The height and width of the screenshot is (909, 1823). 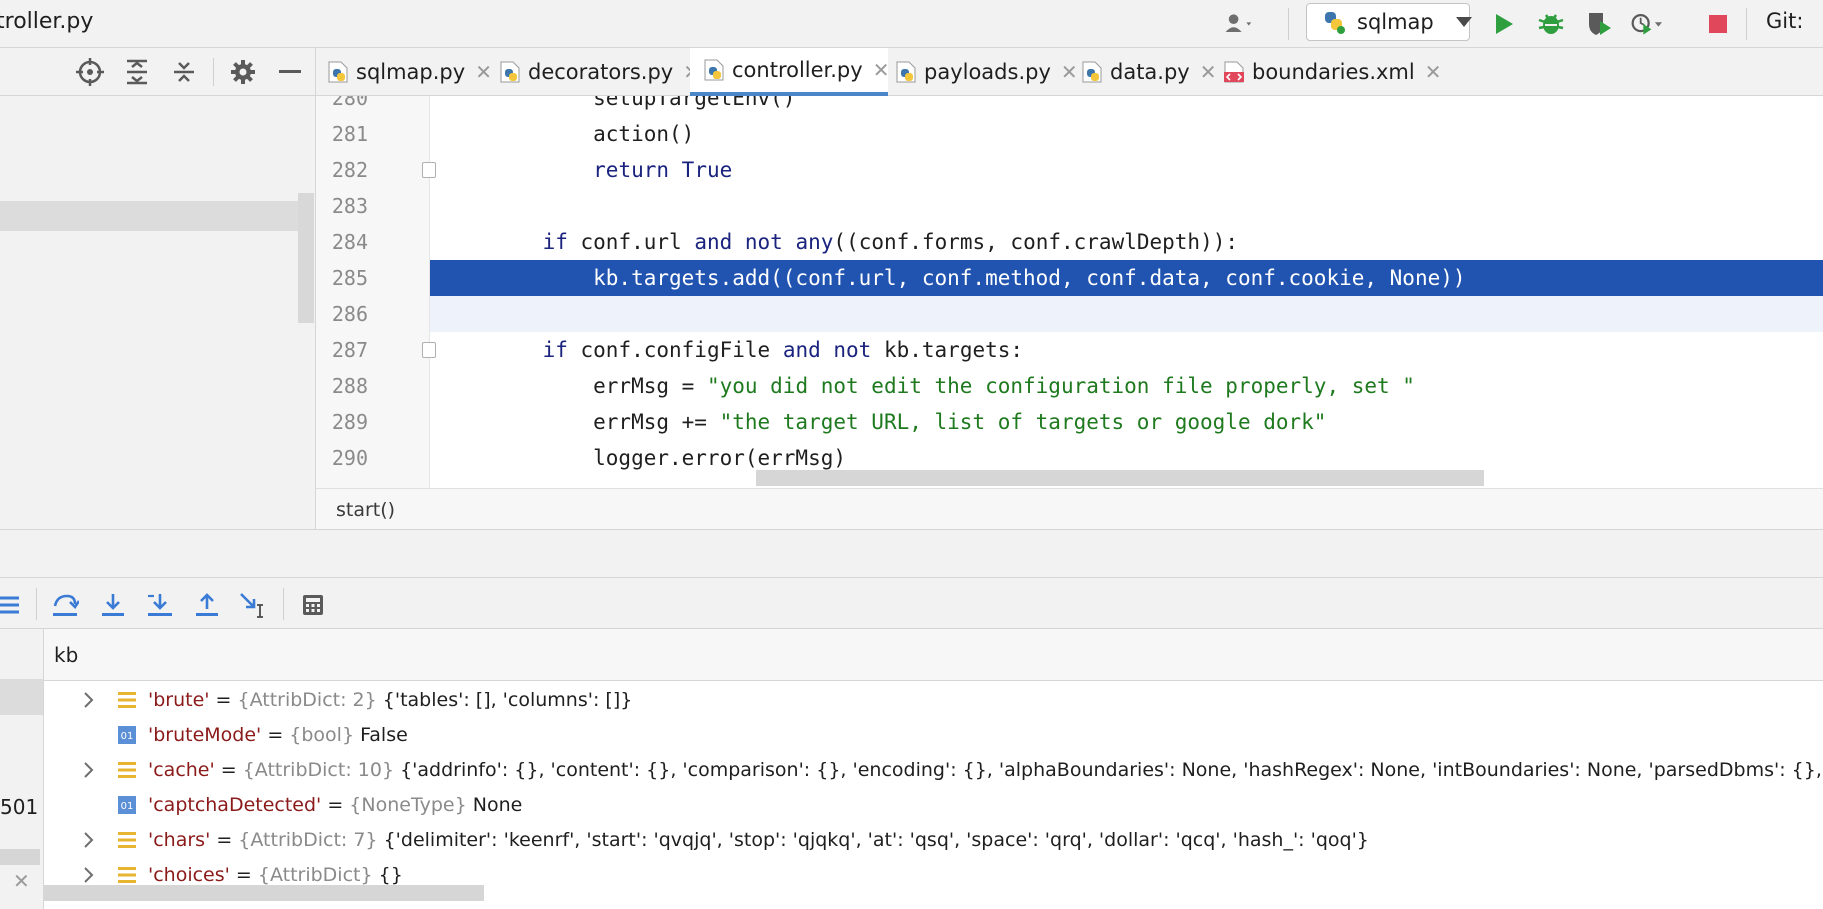 What do you see at coordinates (987, 72) in the screenshot?
I see `tab-payloads-py: payloads.py ✕` at bounding box center [987, 72].